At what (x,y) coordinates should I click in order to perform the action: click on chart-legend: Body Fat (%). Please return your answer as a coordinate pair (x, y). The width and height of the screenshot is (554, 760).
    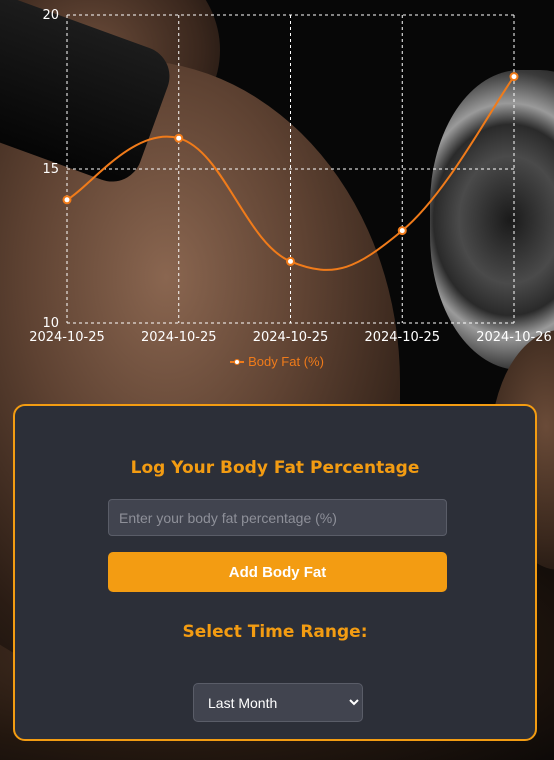
    Looking at the image, I should click on (277, 361).